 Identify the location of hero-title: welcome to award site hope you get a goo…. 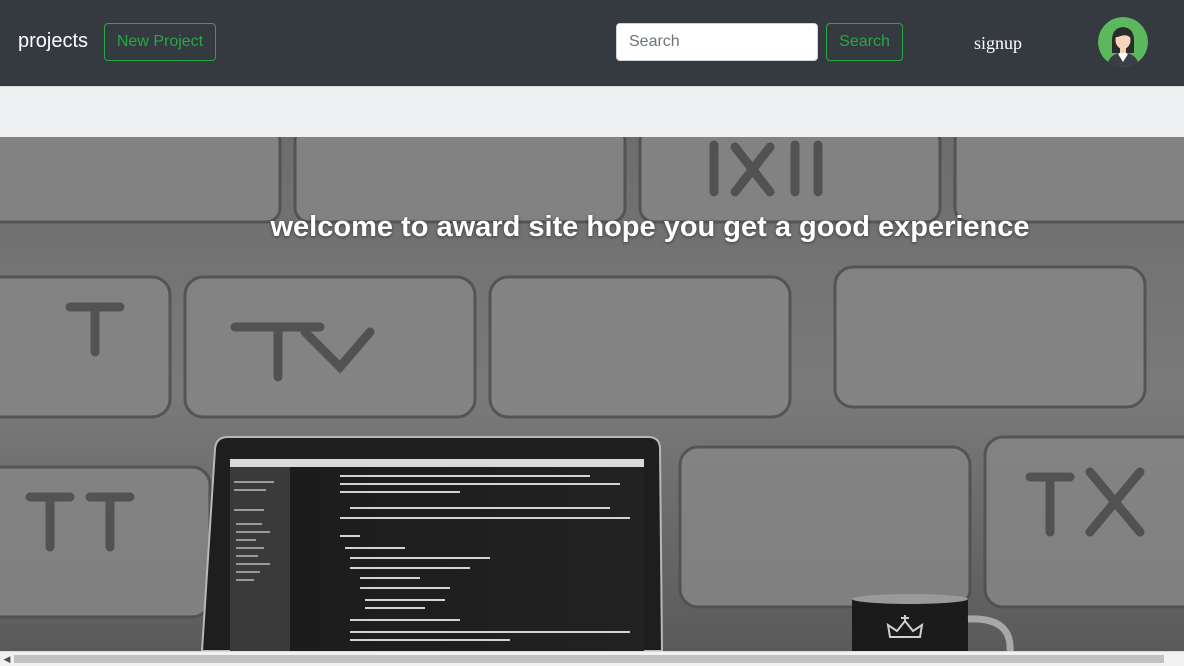
(650, 227).